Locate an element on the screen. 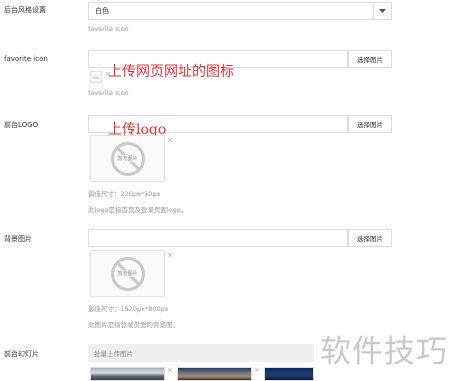  slider-label: 前台幻灯片 is located at coordinates (21, 354).